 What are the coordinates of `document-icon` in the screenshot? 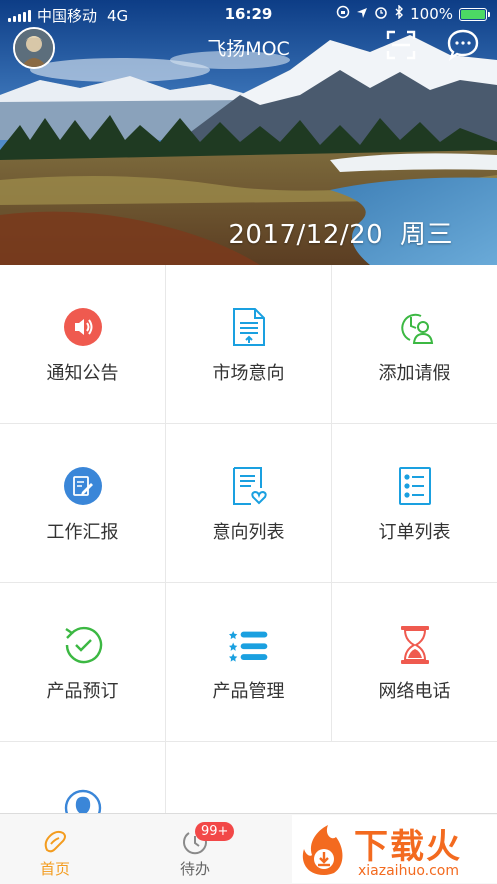 It's located at (249, 327).